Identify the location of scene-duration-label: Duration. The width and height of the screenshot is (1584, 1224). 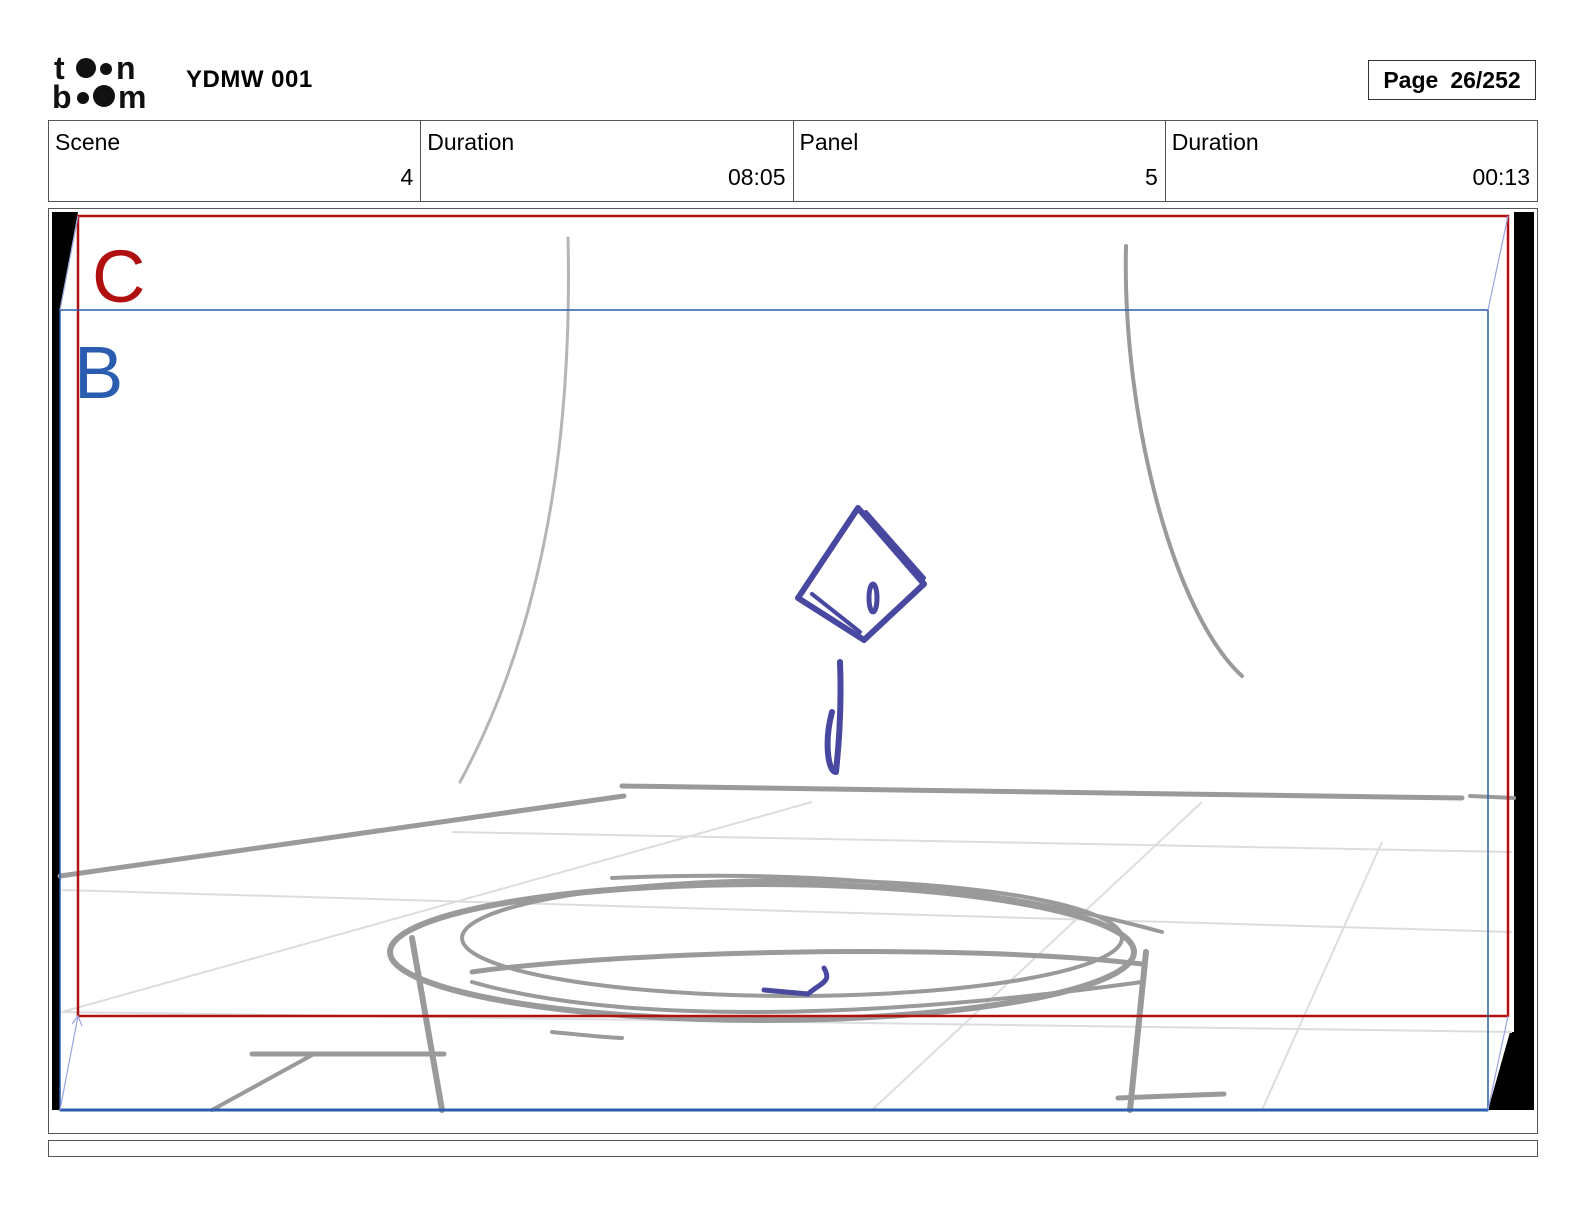
(471, 142).